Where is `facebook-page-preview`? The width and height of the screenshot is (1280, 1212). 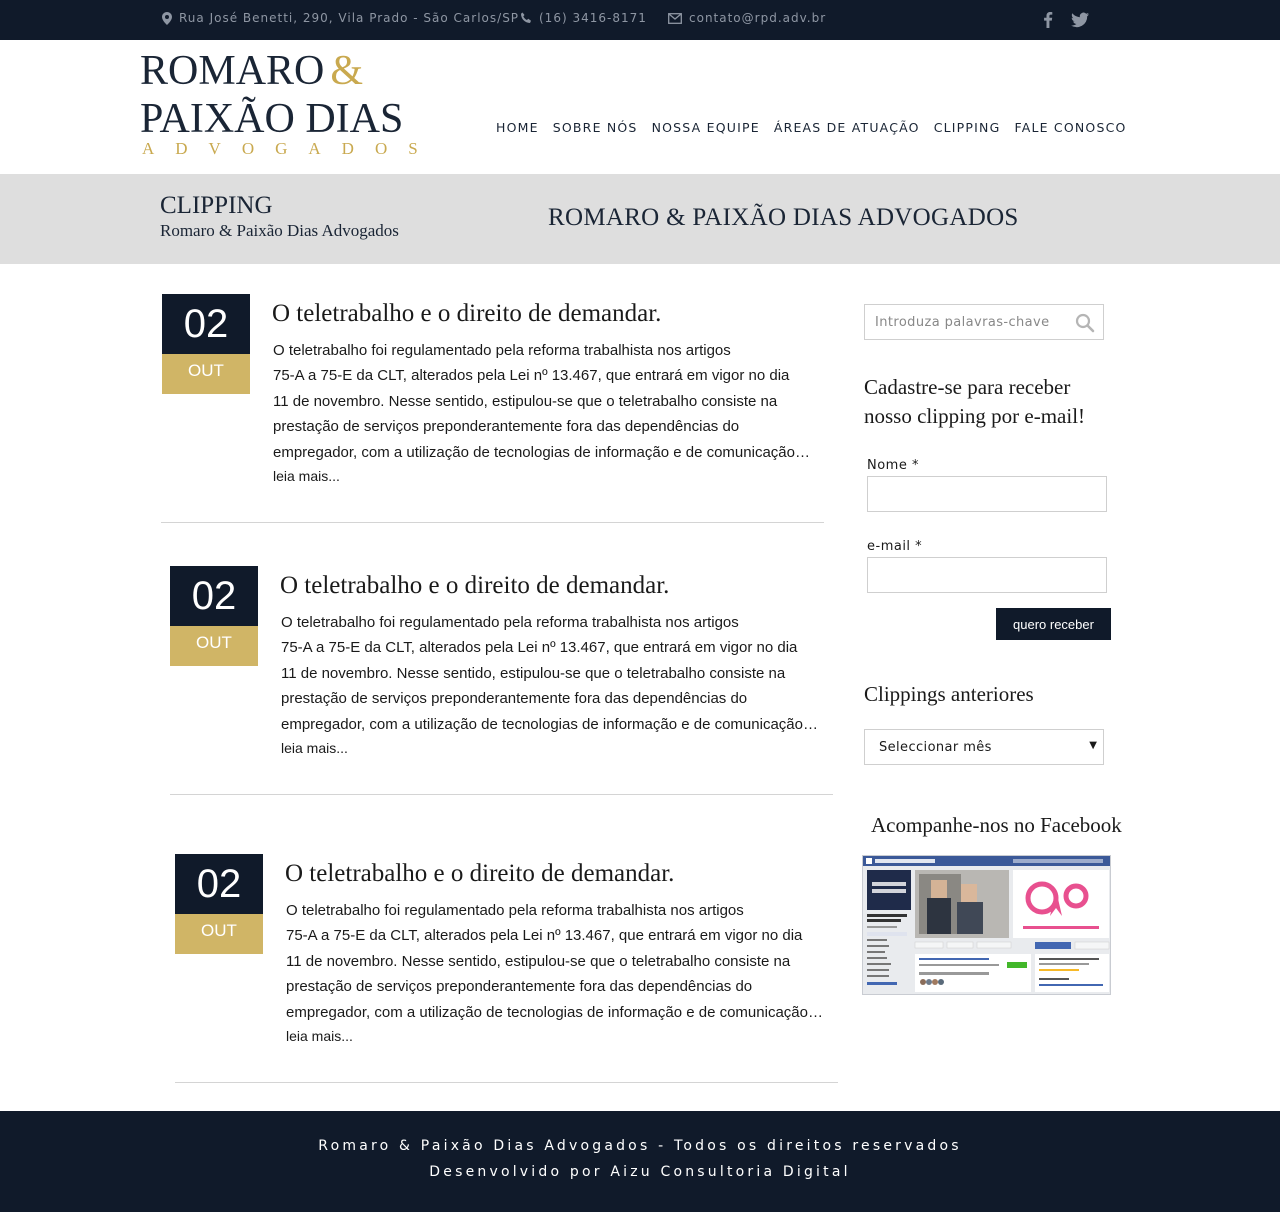 facebook-page-preview is located at coordinates (986, 925).